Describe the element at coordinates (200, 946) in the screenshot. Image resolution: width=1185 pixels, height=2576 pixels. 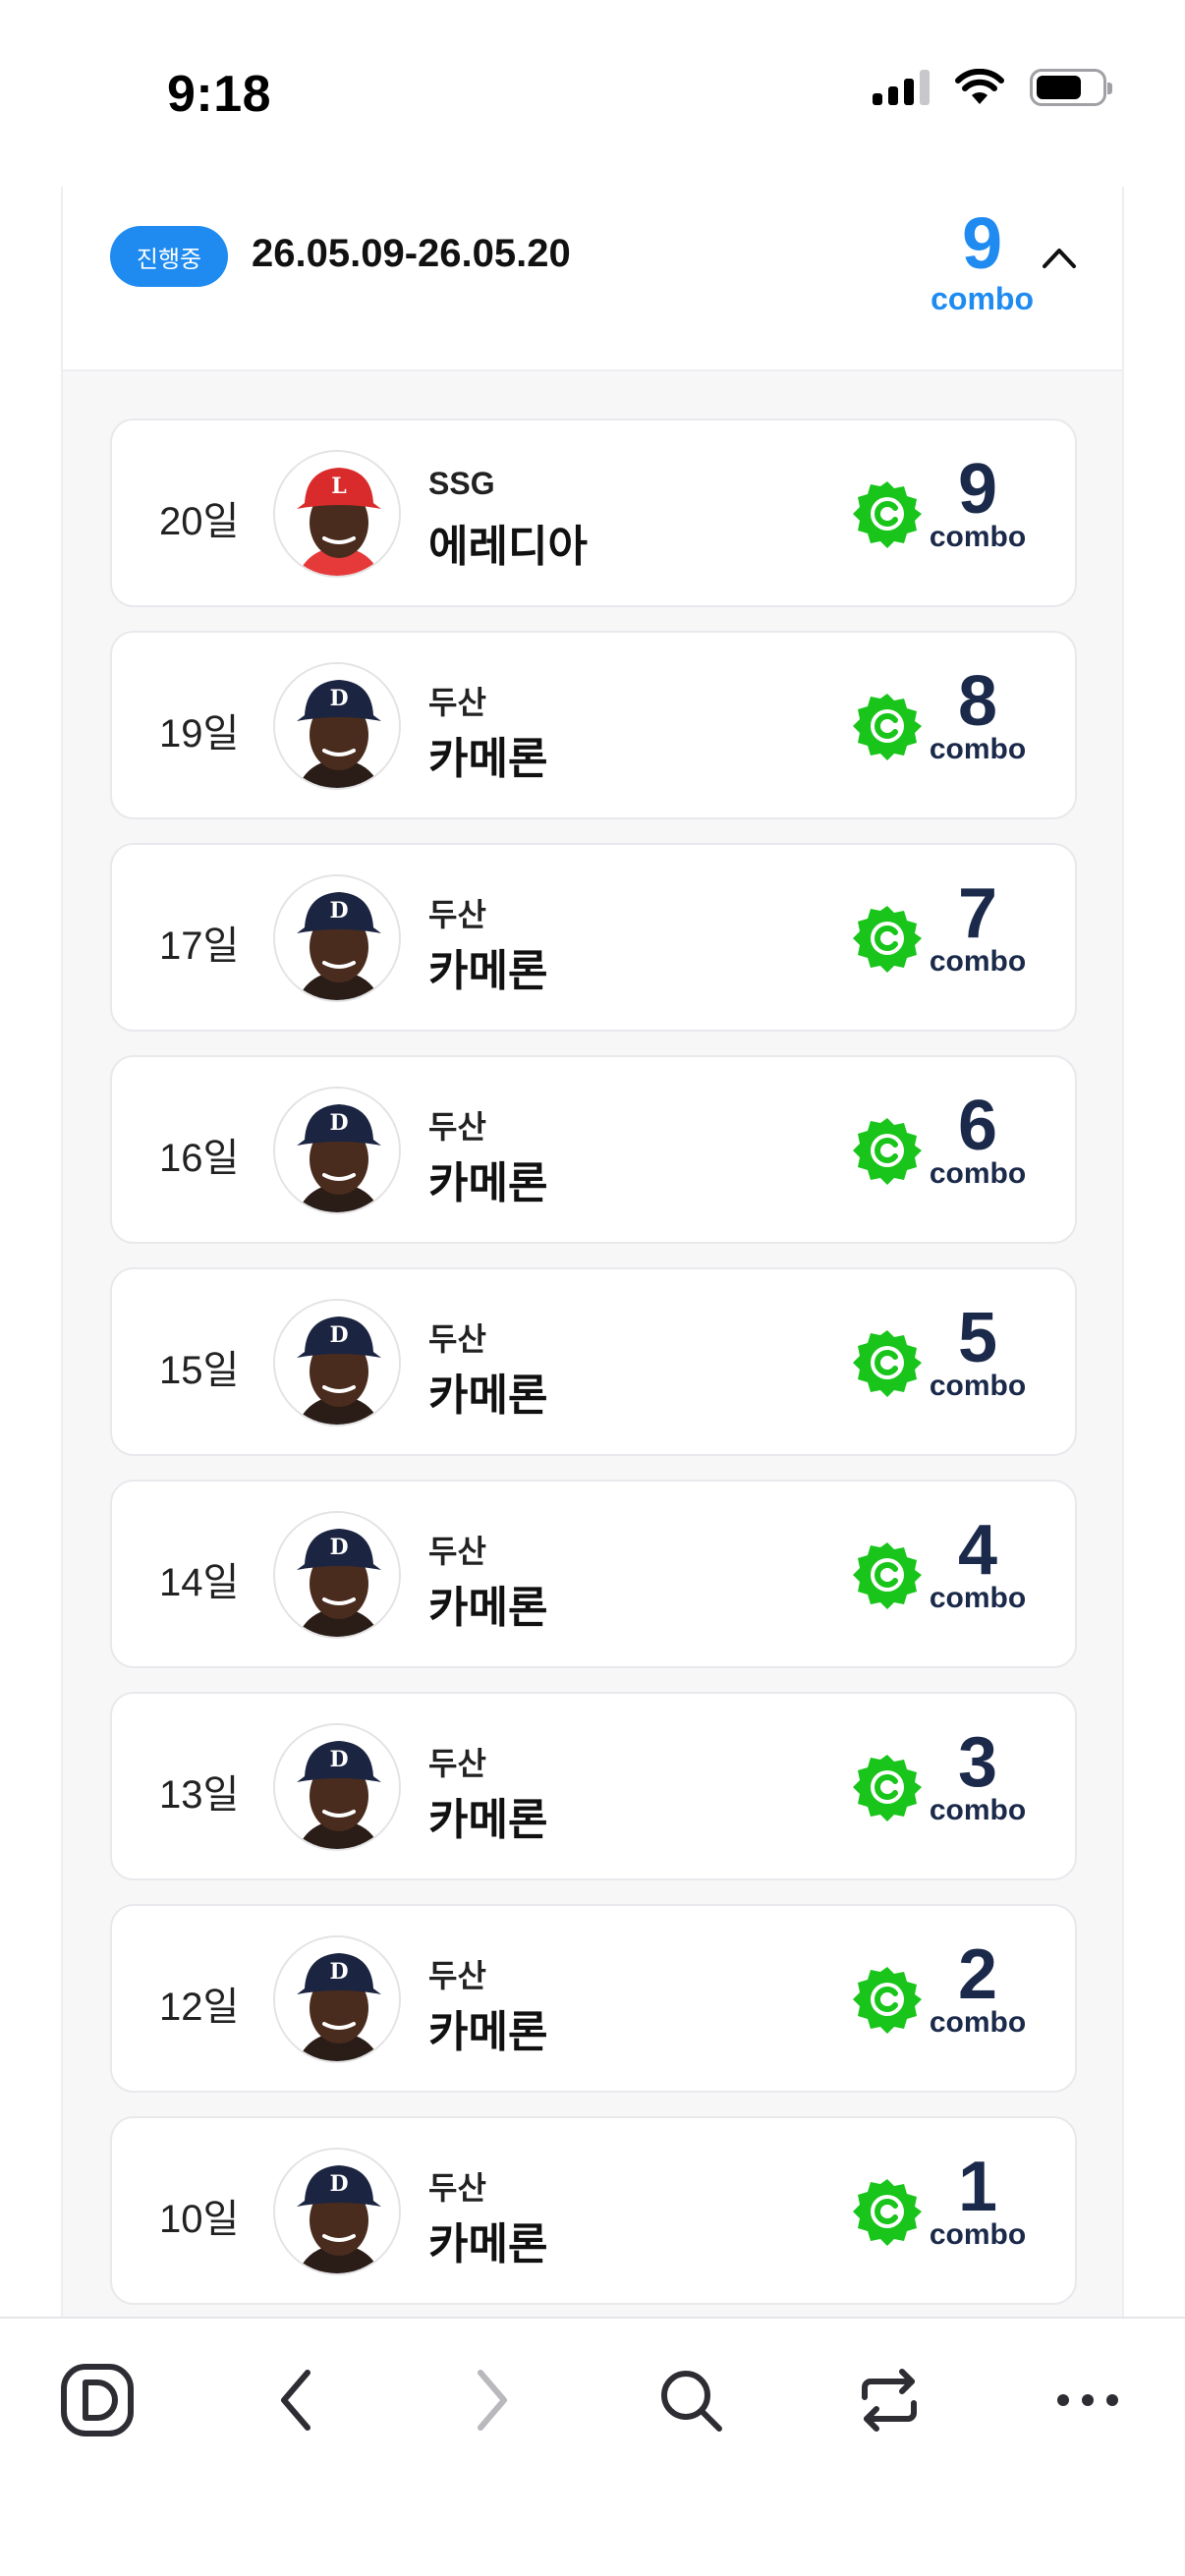
I see `entry-day: 17일` at that location.